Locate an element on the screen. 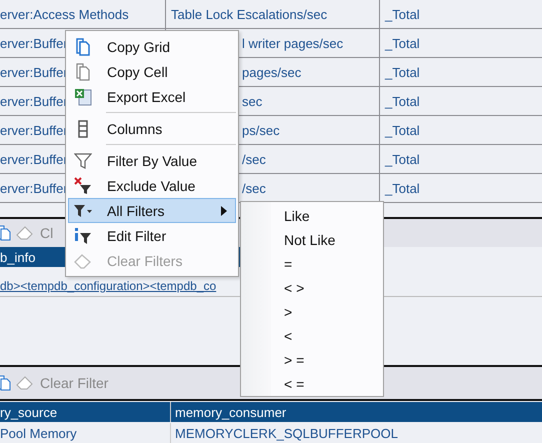  table-cell: Table Lock Escalations/sec is located at coordinates (273, 14).